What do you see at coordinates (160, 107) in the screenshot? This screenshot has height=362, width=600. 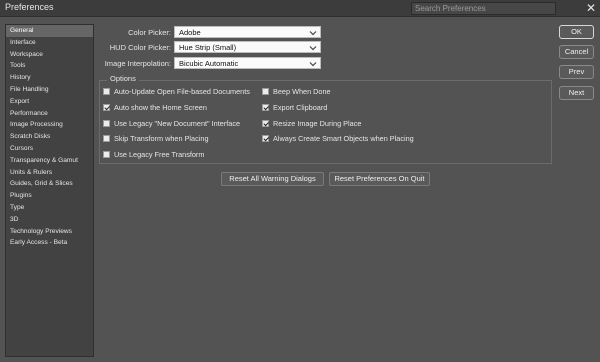 I see `option-label: Auto show the Home Screen` at bounding box center [160, 107].